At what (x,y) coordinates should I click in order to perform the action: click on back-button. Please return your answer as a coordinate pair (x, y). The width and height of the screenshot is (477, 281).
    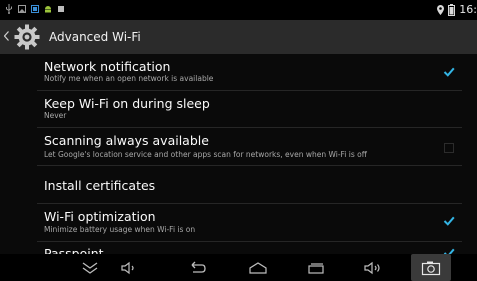
    Looking at the image, I should click on (197, 267).